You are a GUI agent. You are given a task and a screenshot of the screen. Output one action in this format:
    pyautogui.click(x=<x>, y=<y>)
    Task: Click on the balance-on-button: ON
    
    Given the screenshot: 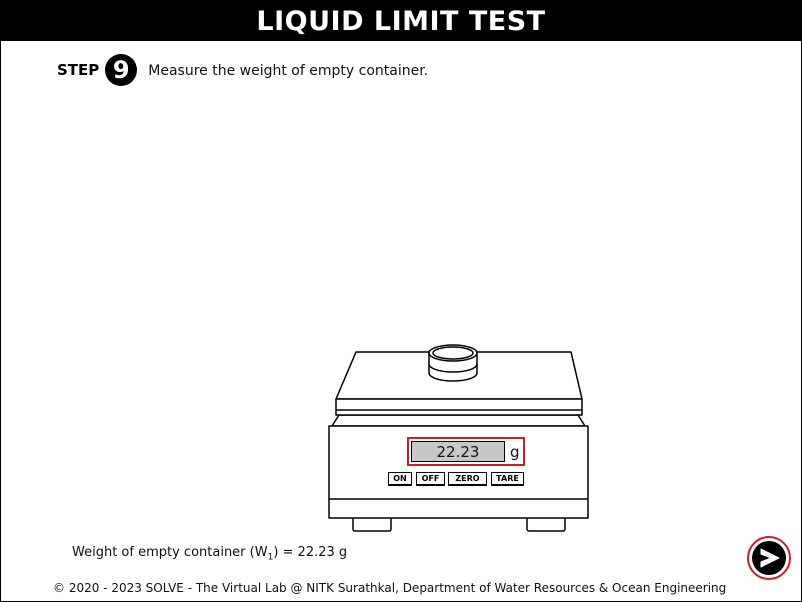 What is the action you would take?
    pyautogui.click(x=400, y=479)
    